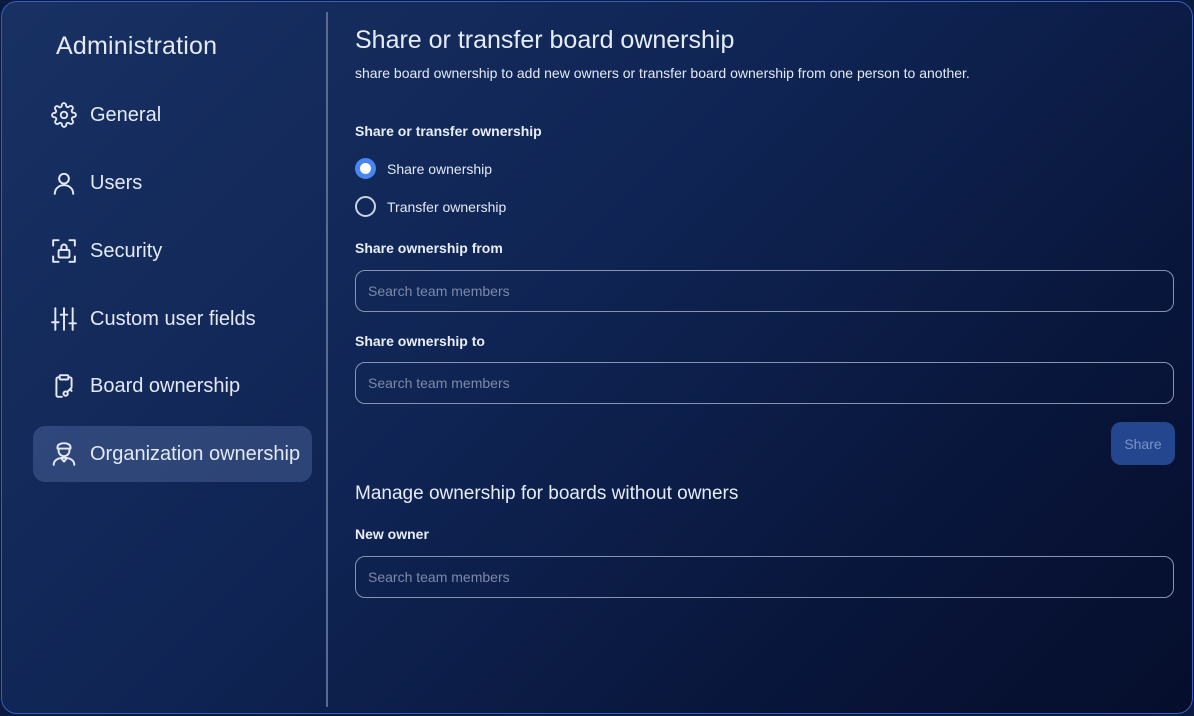  What do you see at coordinates (172, 251) in the screenshot?
I see `sidebar-item-security: Security` at bounding box center [172, 251].